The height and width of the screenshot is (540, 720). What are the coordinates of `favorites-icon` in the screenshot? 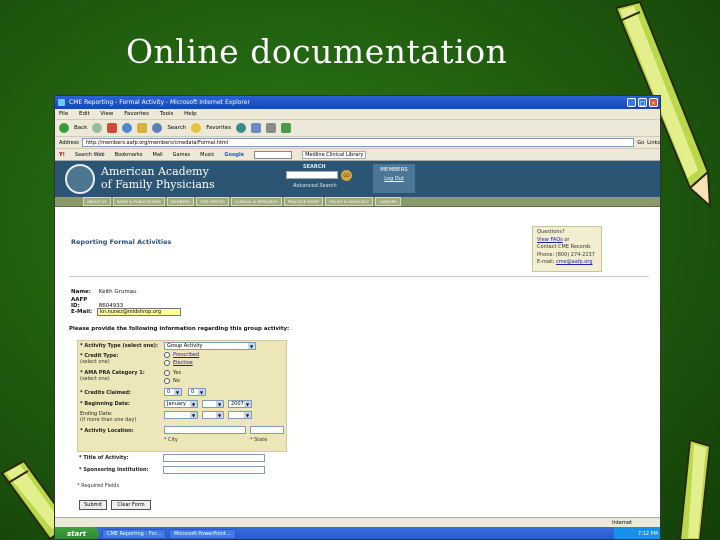 It's located at (196, 128).